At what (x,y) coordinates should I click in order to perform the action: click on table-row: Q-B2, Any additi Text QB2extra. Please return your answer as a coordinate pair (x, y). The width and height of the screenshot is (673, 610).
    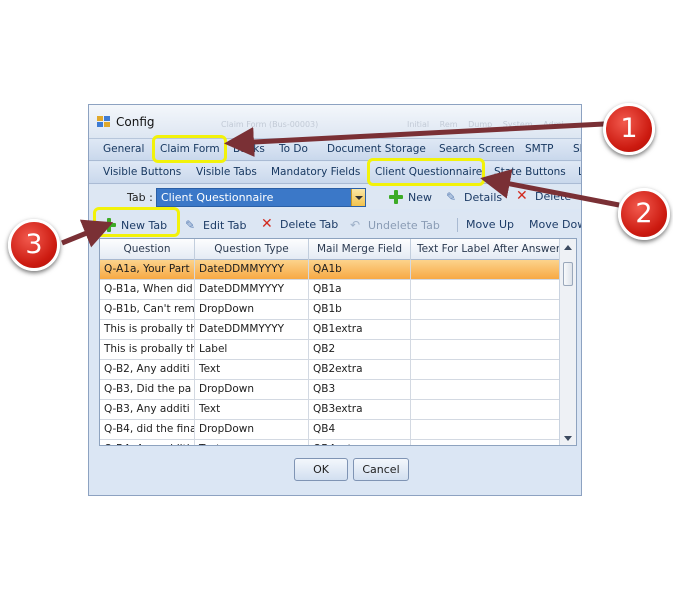
    Looking at the image, I should click on (330, 370).